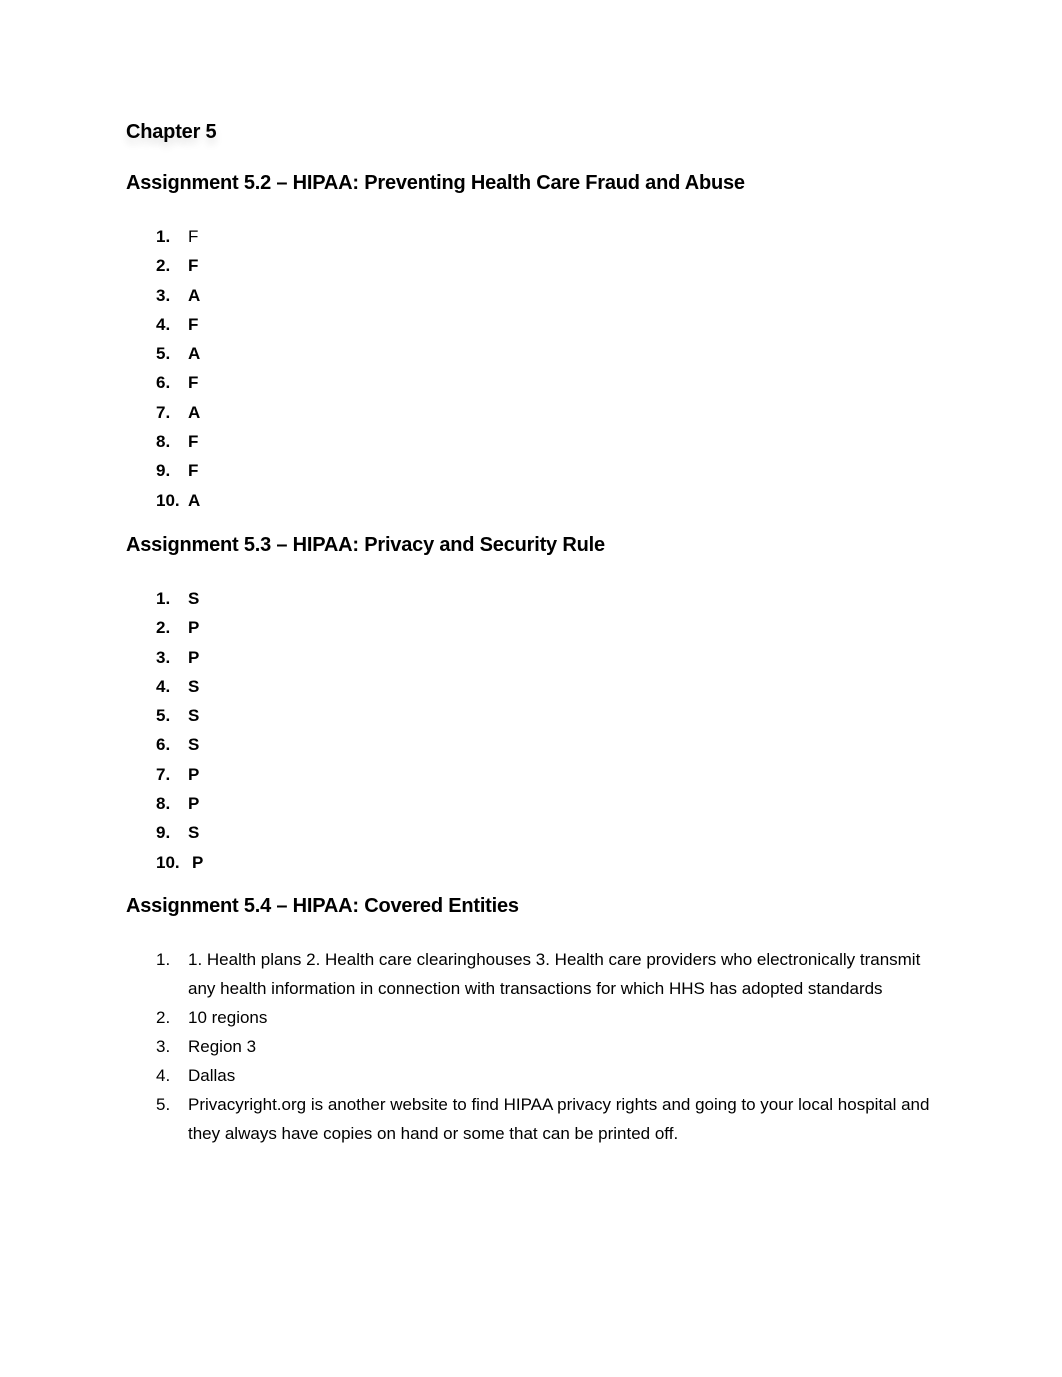 The width and height of the screenshot is (1062, 1377). I want to click on answer-list-5-2: 1. F 2. F 3. A 4. F 5. A 6. F 7. A 8. F 9. F 10. A, so click(163, 368).